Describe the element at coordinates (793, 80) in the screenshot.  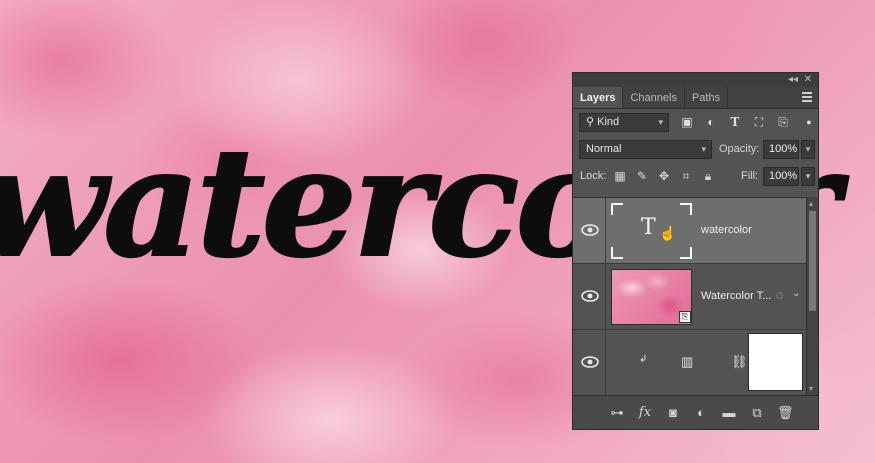
I see `collapse-icon: ◂◂` at that location.